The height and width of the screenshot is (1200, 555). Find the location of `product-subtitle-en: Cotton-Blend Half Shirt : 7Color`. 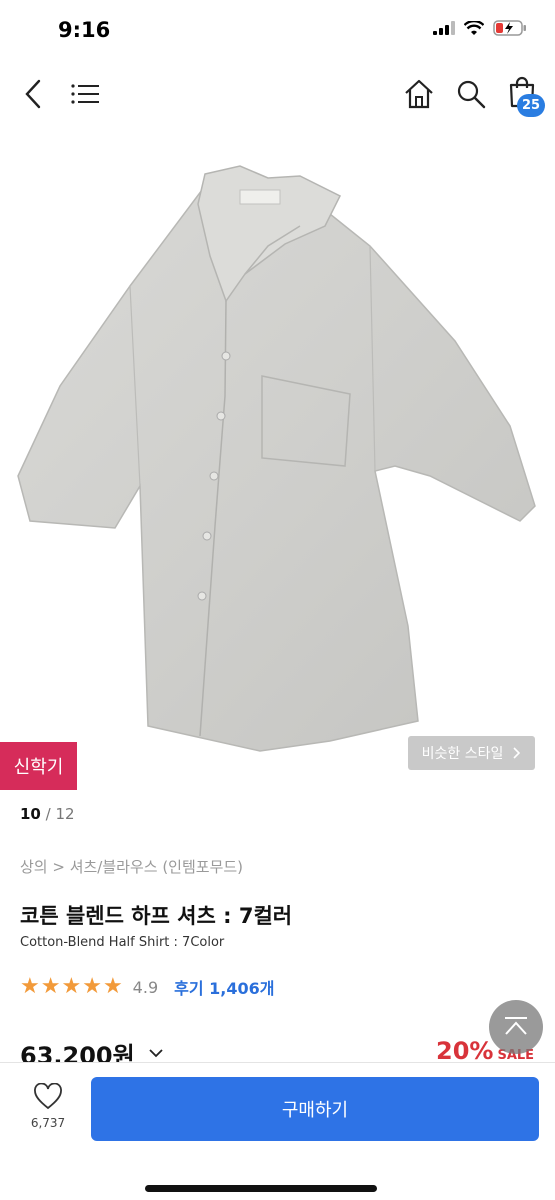

product-subtitle-en: Cotton-Blend Half Shirt : 7Color is located at coordinates (122, 942).